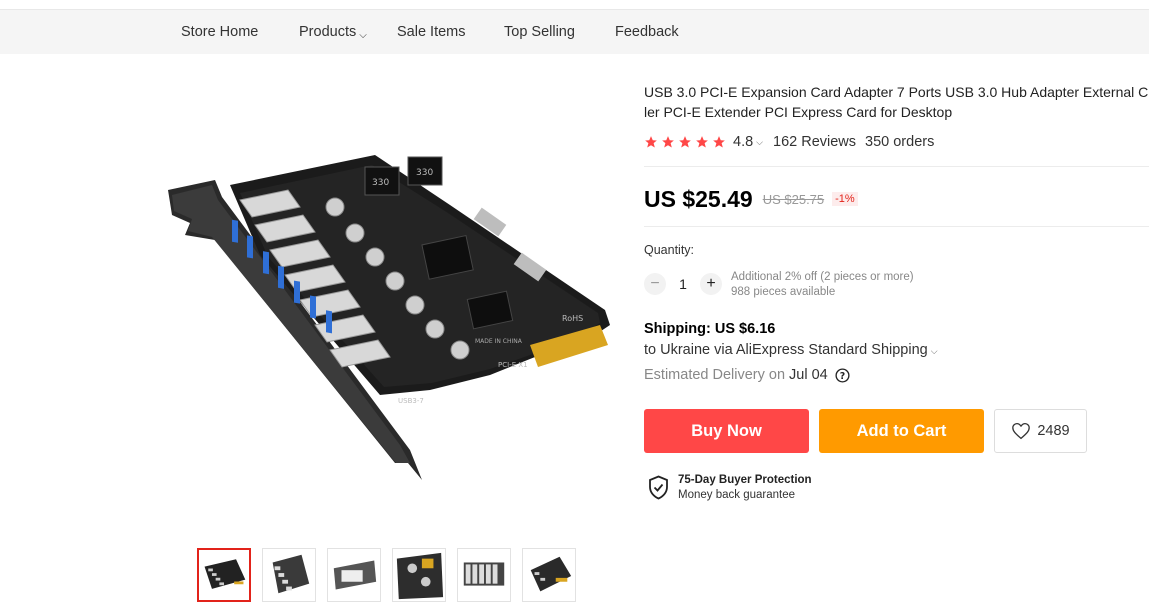 The width and height of the screenshot is (1149, 608). I want to click on delivery-label: Estimated Delivery on, so click(715, 375).